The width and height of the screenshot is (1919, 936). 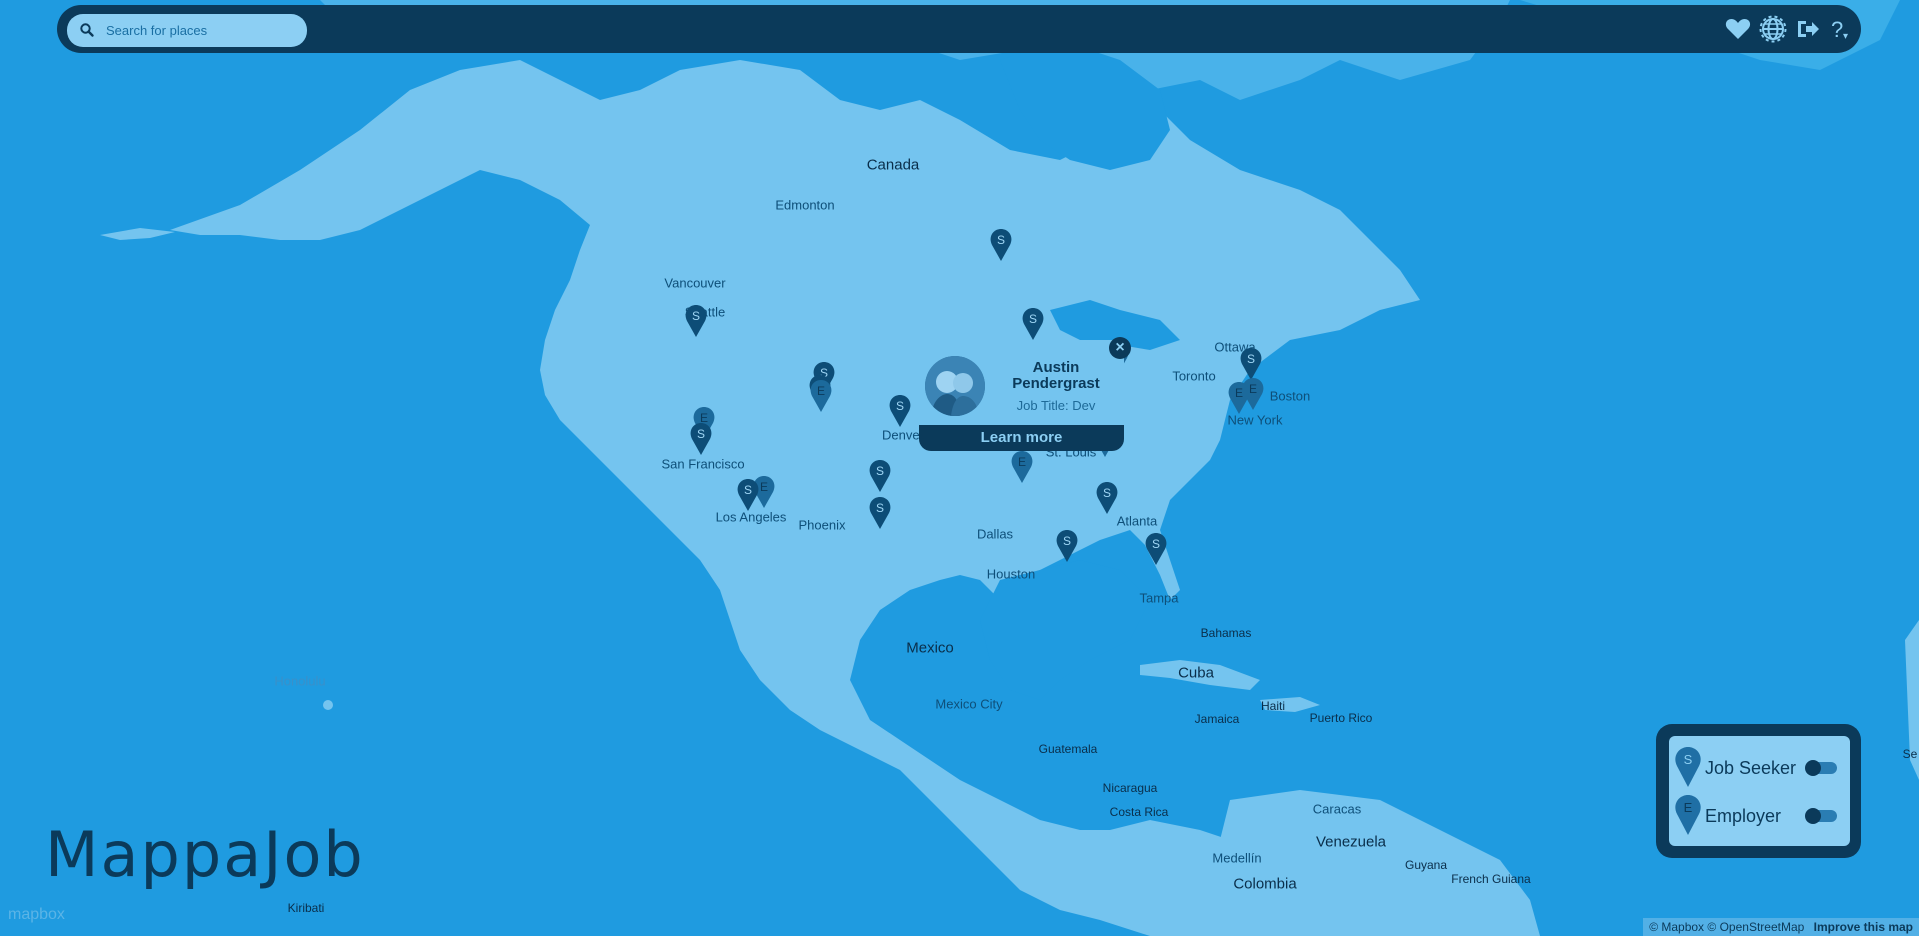 I want to click on search-icon, so click(x=87, y=30).